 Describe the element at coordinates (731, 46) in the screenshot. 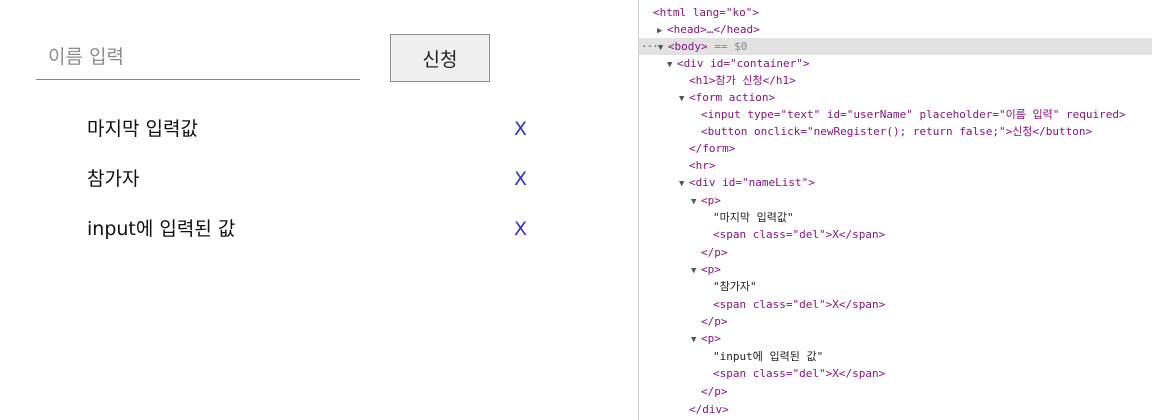

I see `selected-node-marker: == $0` at that location.